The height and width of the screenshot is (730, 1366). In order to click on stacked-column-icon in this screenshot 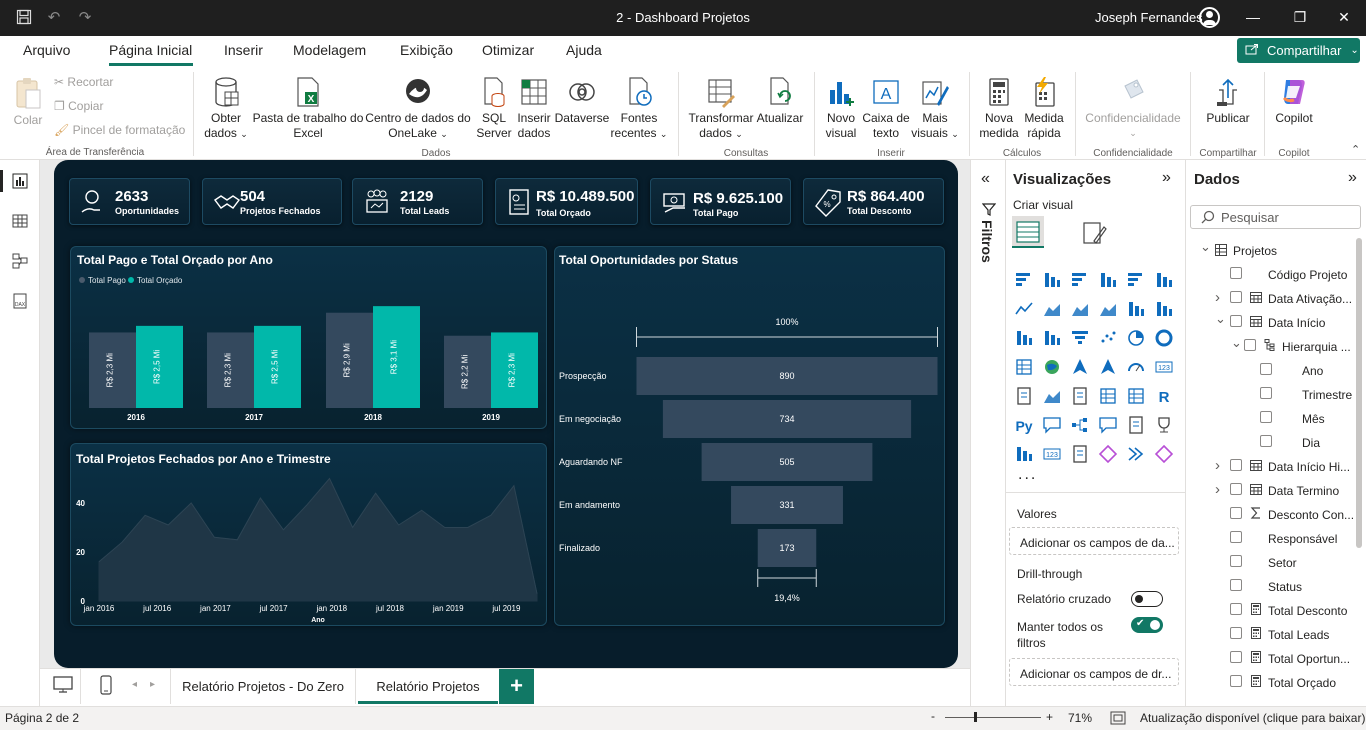, I will do `click(1052, 280)`.